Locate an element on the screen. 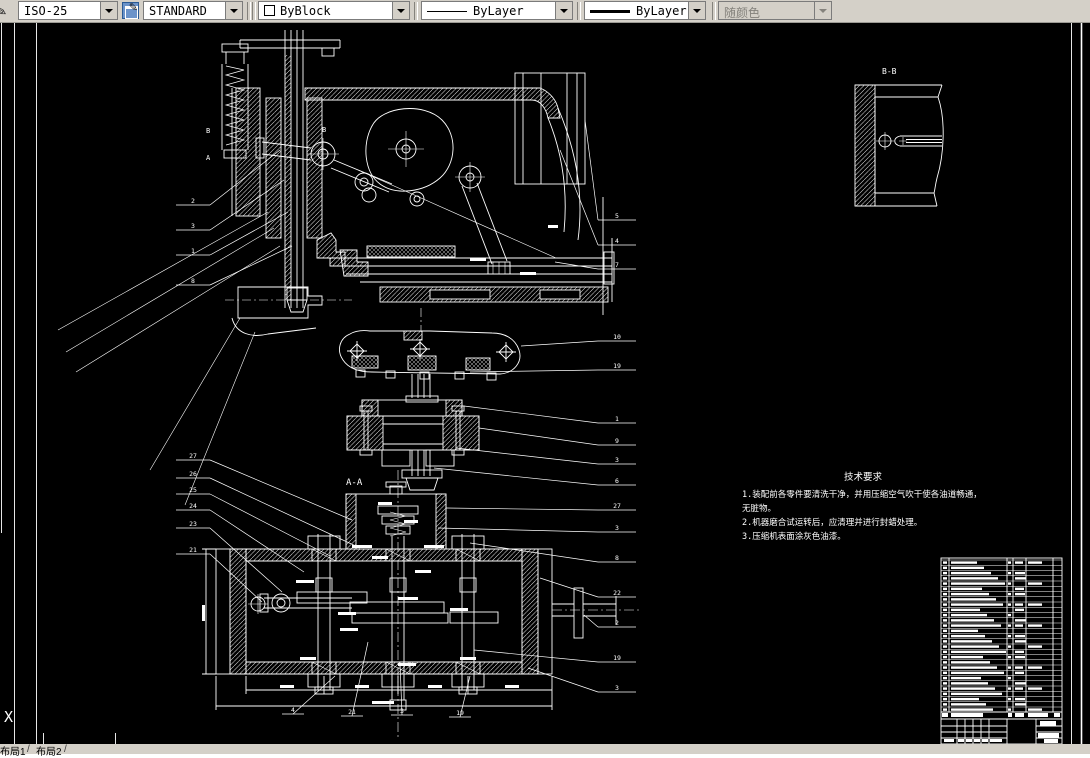 This screenshot has height=758, width=1090. part-number: 19 is located at coordinates (460, 713).